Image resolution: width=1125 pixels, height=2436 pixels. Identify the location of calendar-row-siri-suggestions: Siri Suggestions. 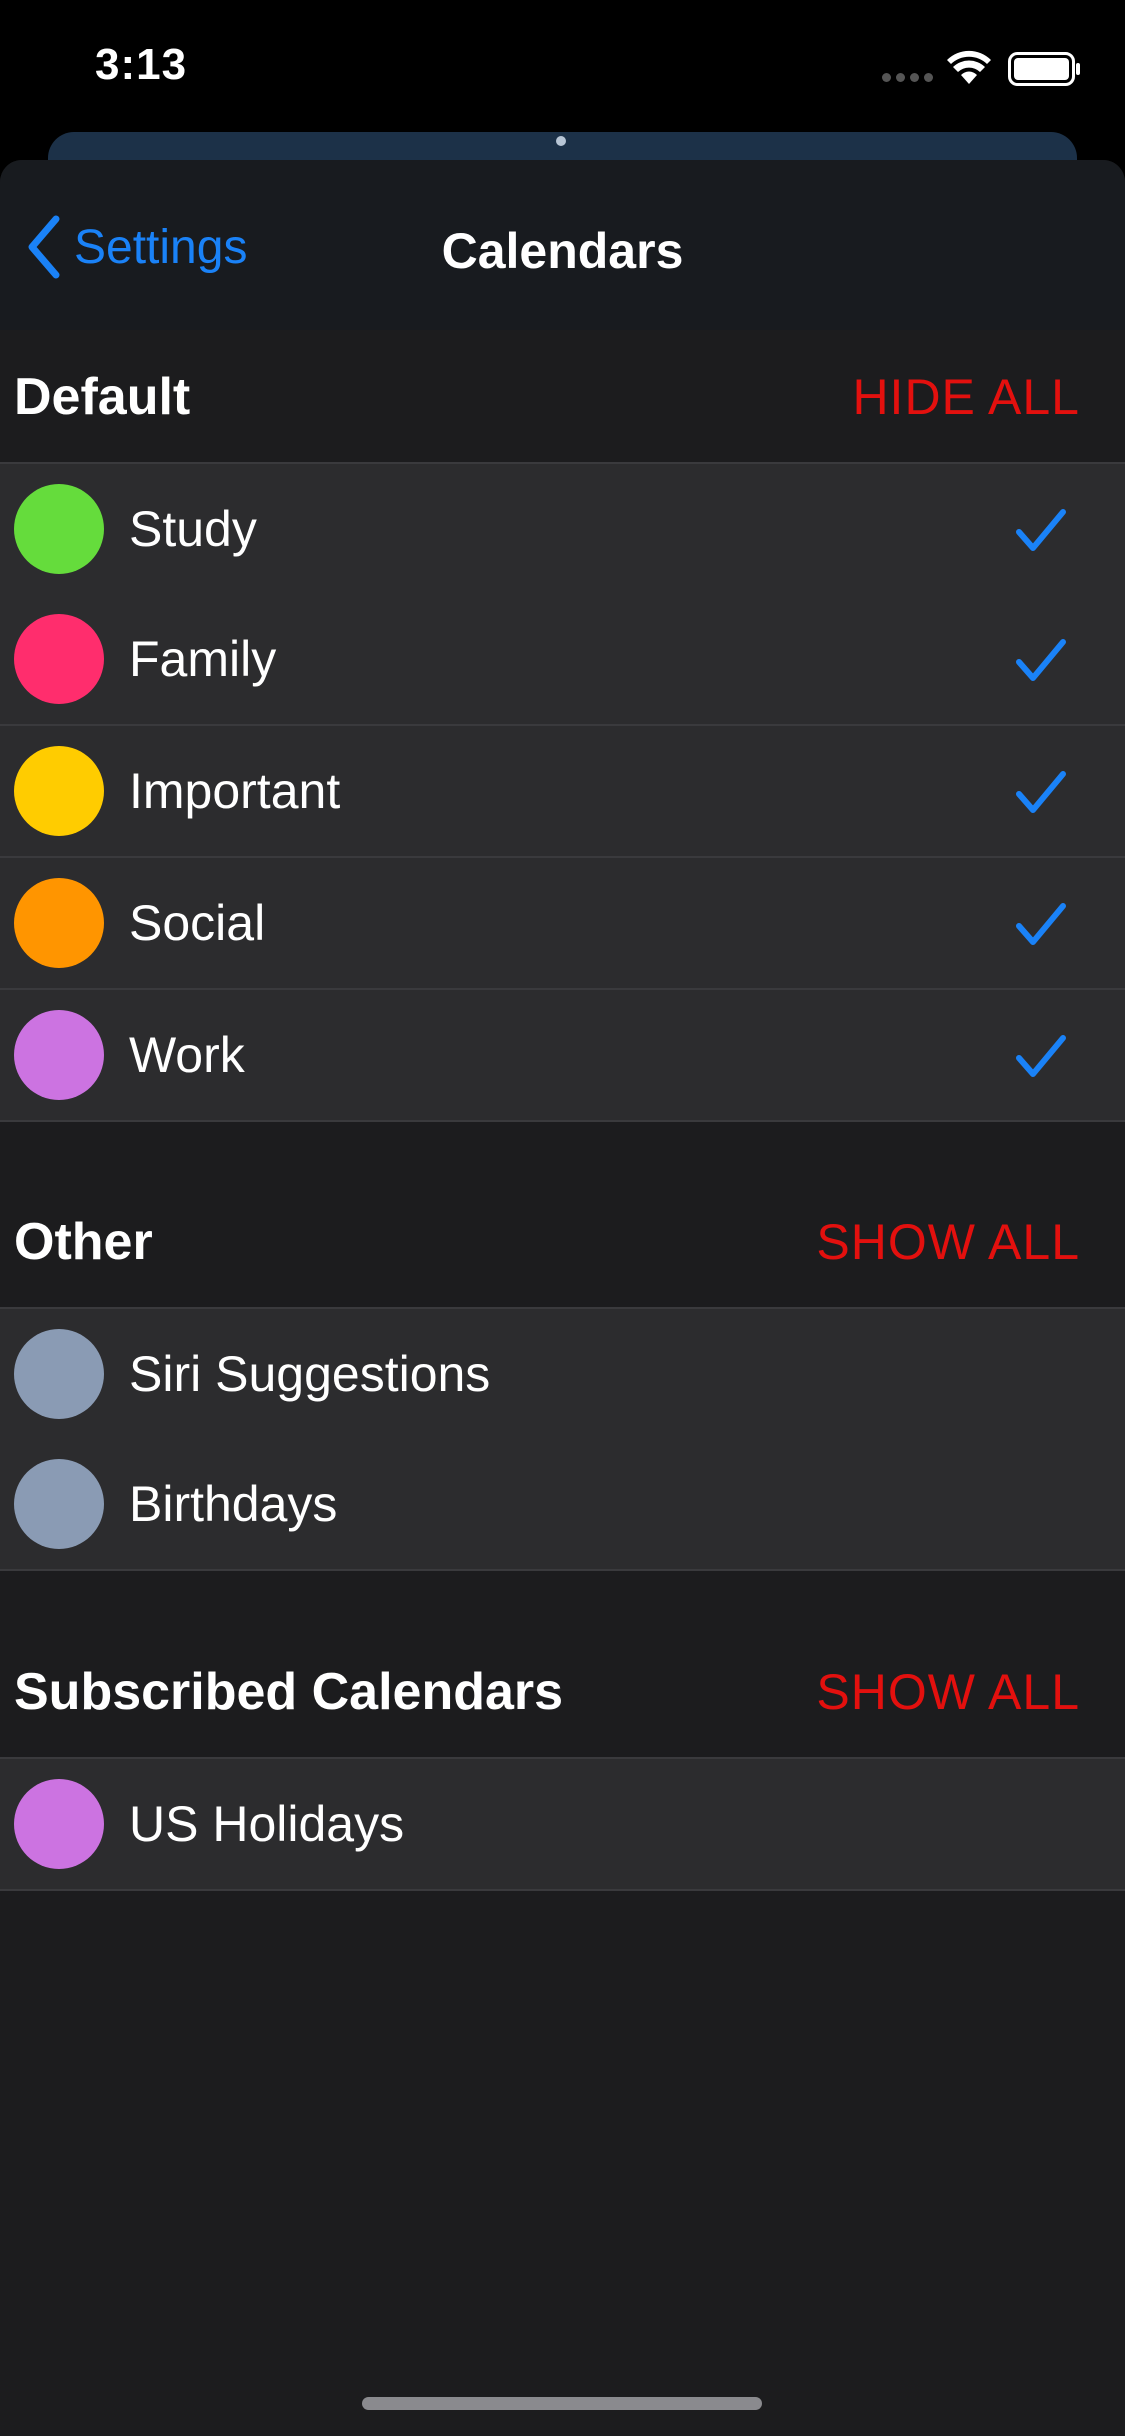
(562, 1374).